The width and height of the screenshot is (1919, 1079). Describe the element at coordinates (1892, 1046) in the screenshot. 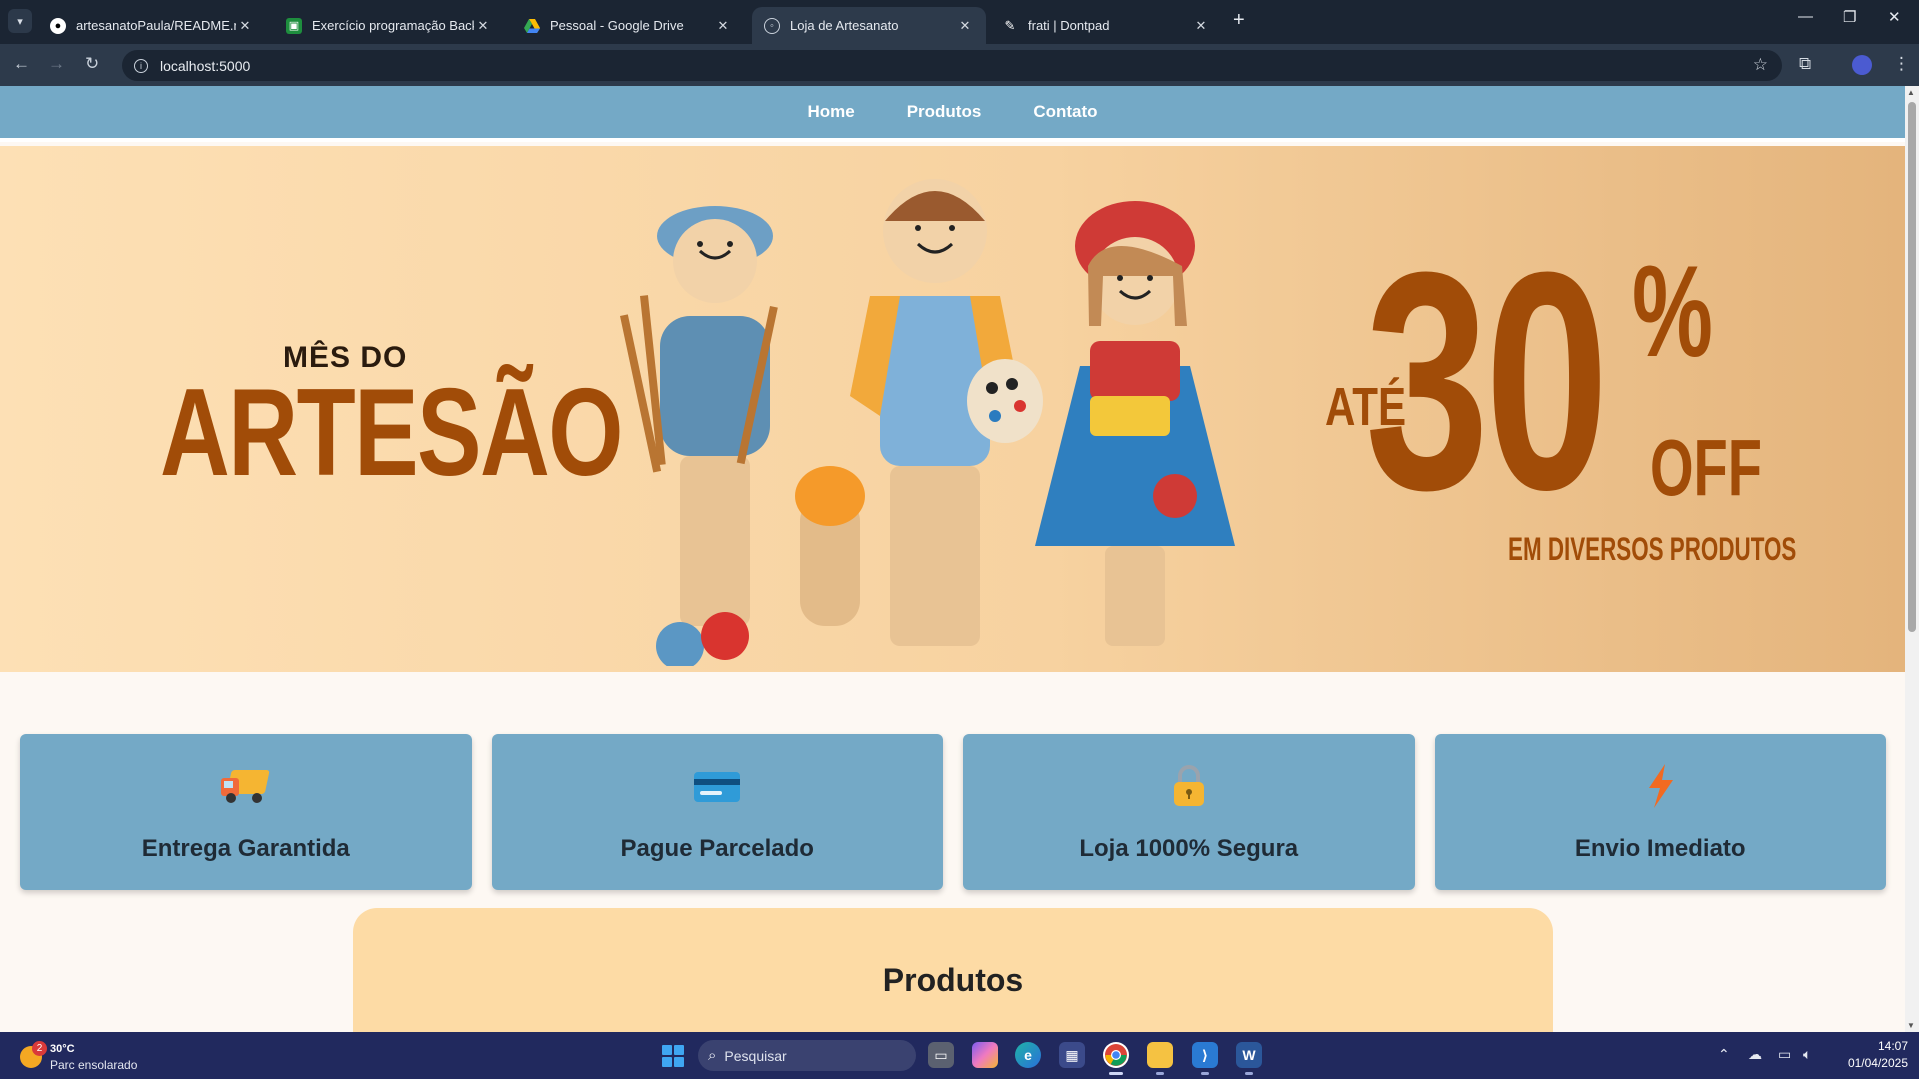

I see `clock-time: 14:07` at that location.